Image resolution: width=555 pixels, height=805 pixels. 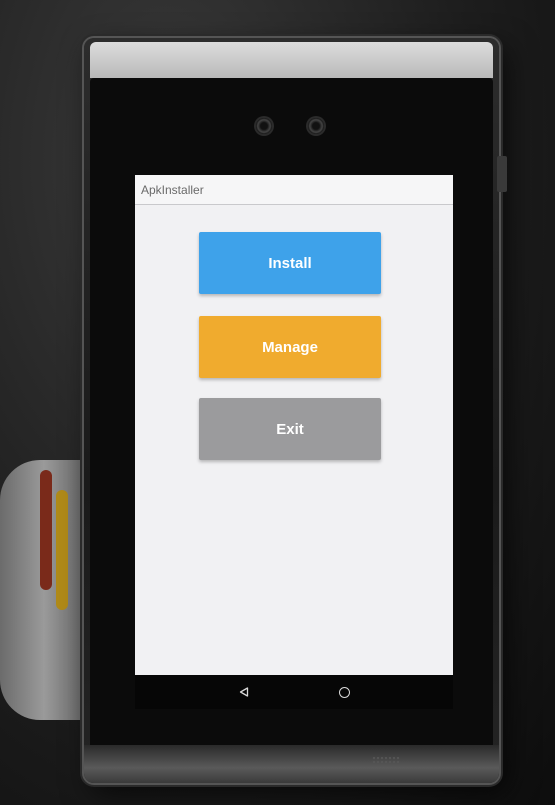 I want to click on device-bottom-rim, so click(x=291, y=764).